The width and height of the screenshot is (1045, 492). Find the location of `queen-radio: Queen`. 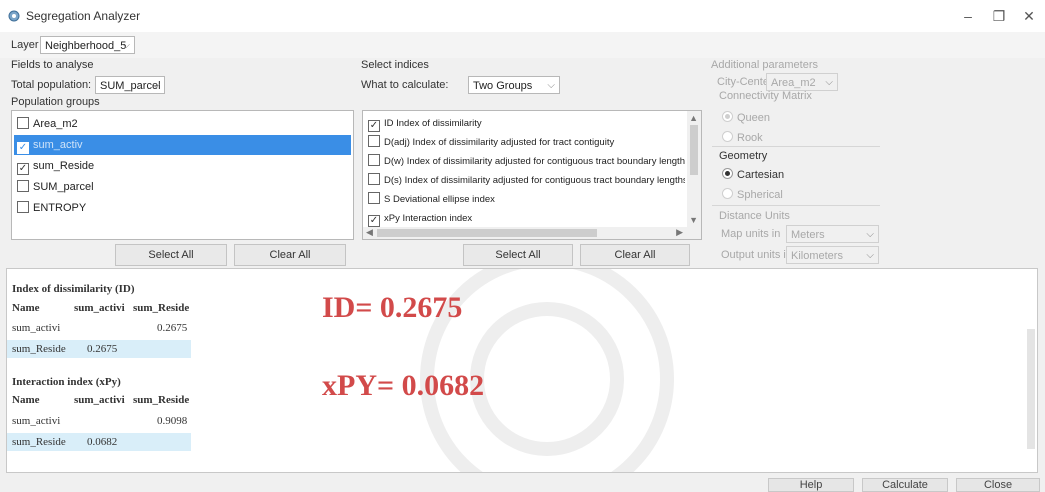

queen-radio: Queen is located at coordinates (746, 117).